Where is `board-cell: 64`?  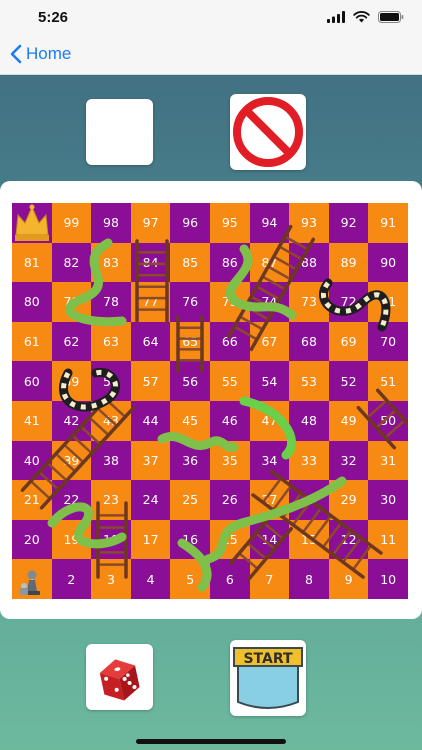 board-cell: 64 is located at coordinates (150, 341).